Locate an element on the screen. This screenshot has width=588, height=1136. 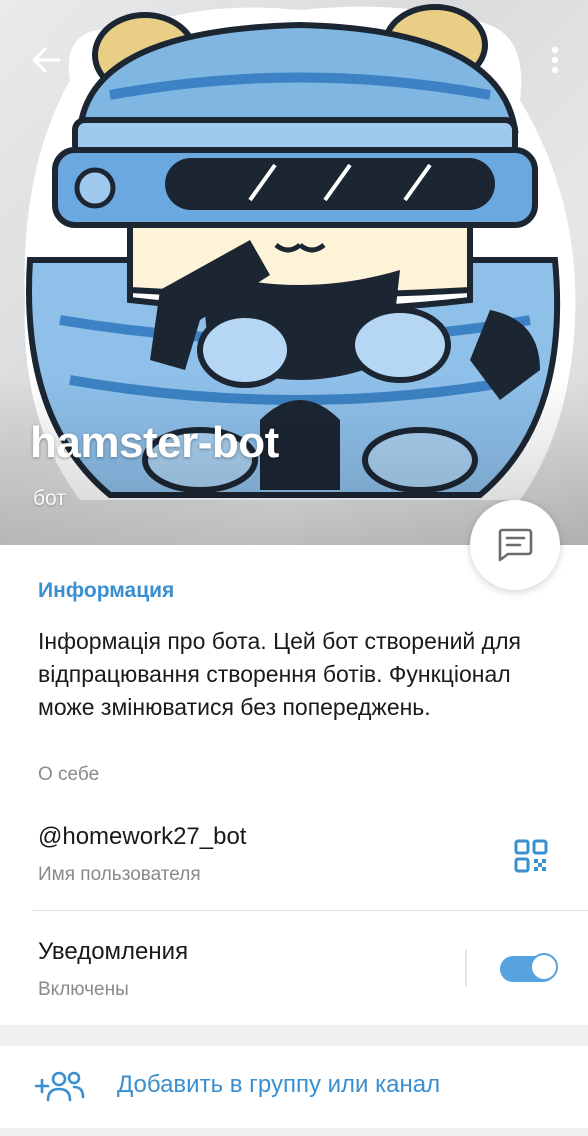
more-vertical-icon is located at coordinates (555, 60).